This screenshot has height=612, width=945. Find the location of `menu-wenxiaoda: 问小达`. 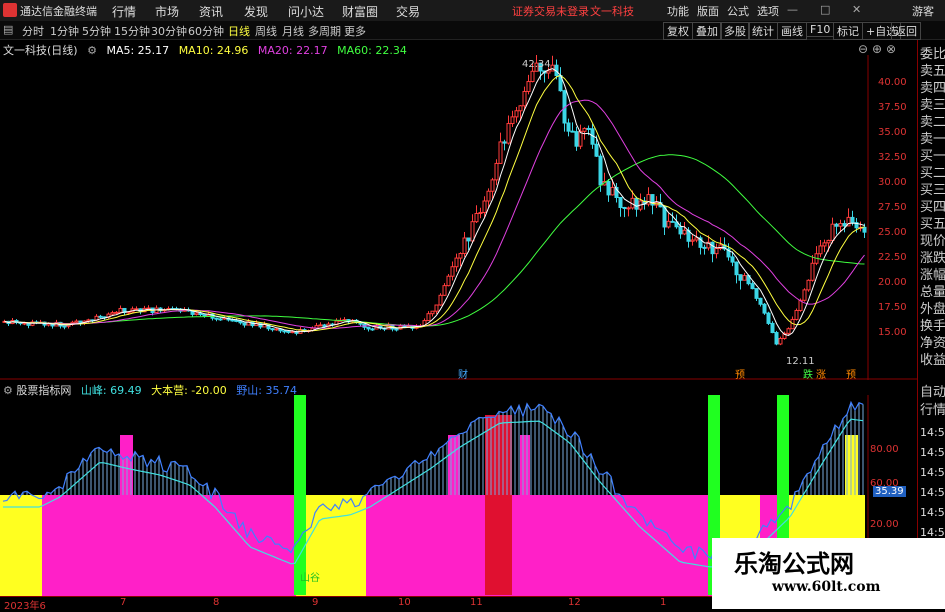

menu-wenxiaoda: 问小达 is located at coordinates (306, 11).